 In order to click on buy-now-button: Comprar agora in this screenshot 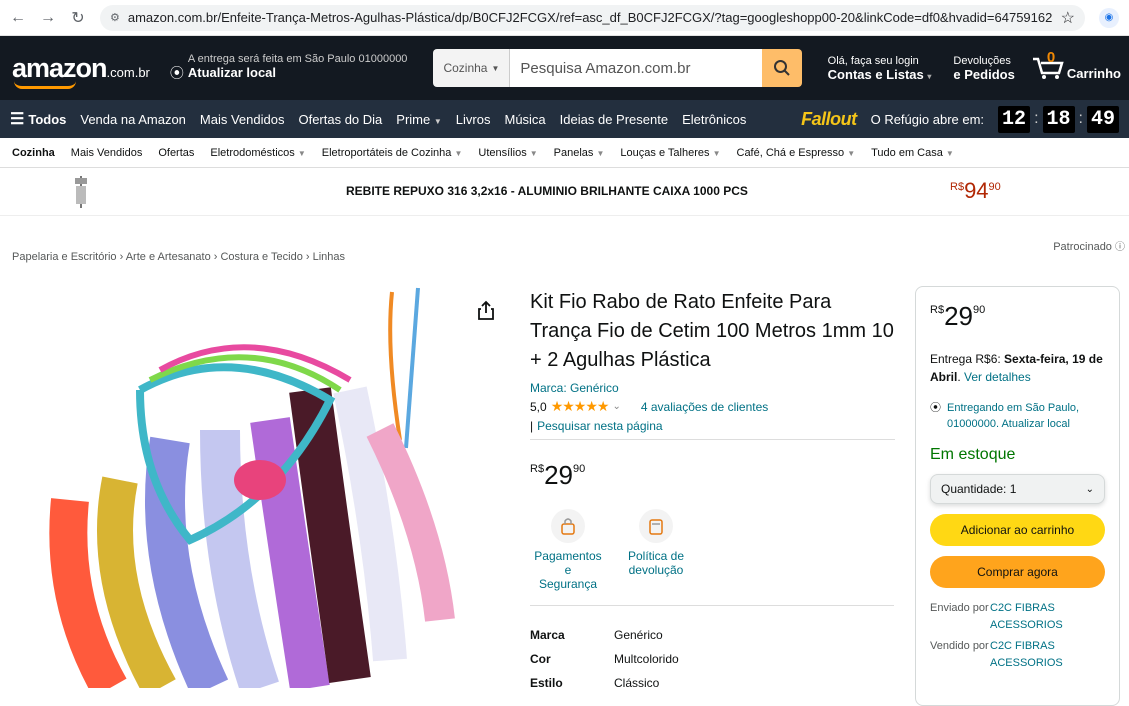, I will do `click(1017, 572)`.